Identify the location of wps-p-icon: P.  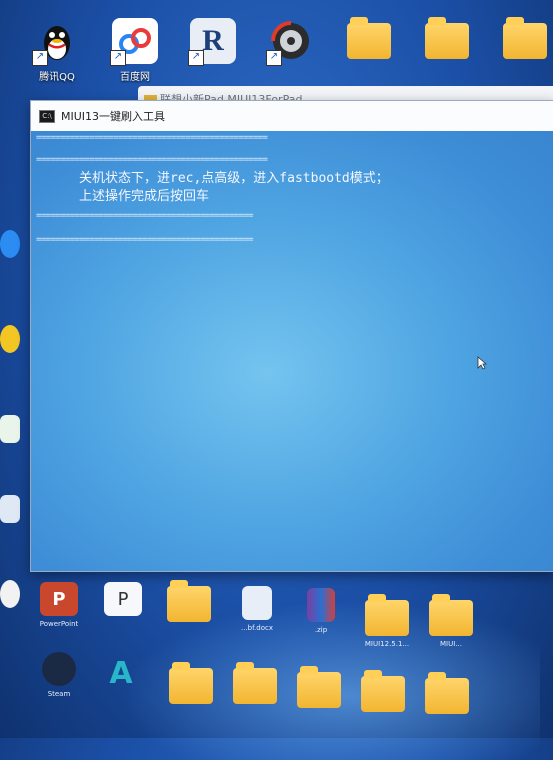
(123, 599).